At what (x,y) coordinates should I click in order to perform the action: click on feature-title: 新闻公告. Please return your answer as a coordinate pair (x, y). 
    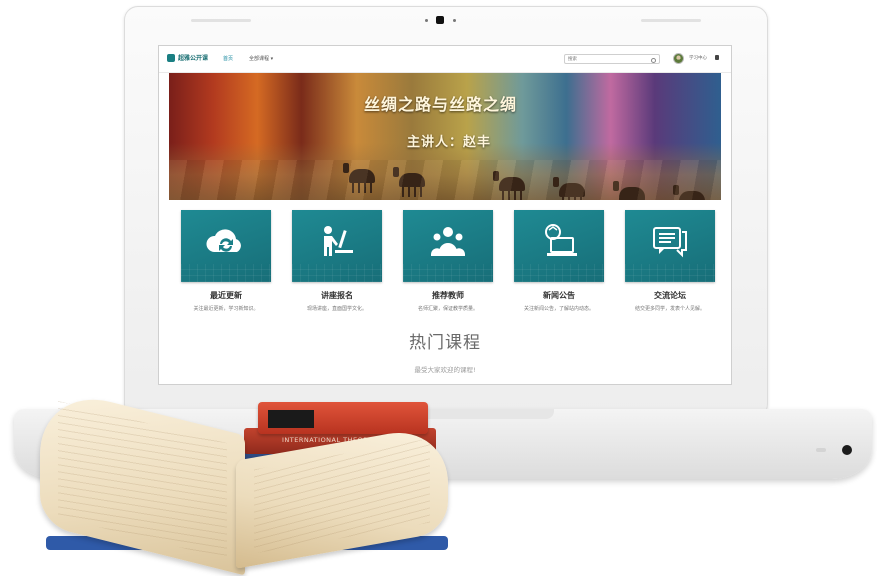
    Looking at the image, I should click on (559, 295).